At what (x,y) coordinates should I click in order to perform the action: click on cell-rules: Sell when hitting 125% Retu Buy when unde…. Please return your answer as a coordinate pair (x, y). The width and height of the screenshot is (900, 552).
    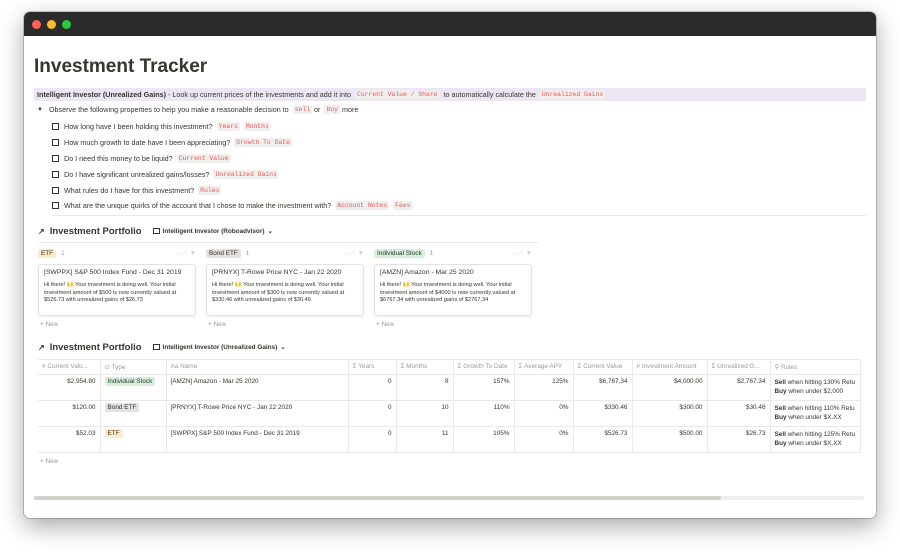
    Looking at the image, I should click on (815, 439).